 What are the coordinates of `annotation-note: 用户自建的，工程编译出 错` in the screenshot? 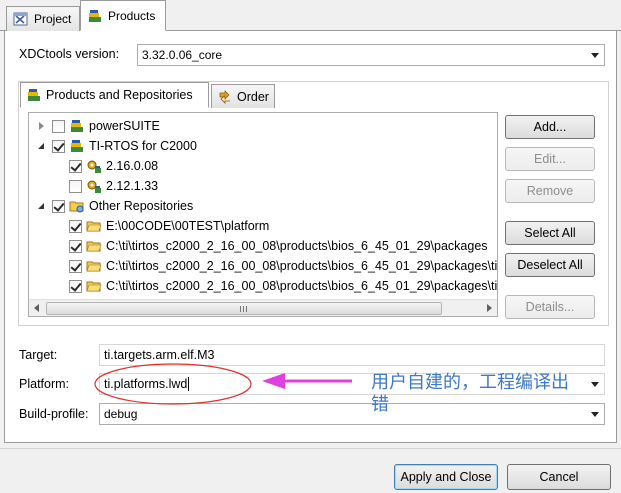 It's located at (491, 393).